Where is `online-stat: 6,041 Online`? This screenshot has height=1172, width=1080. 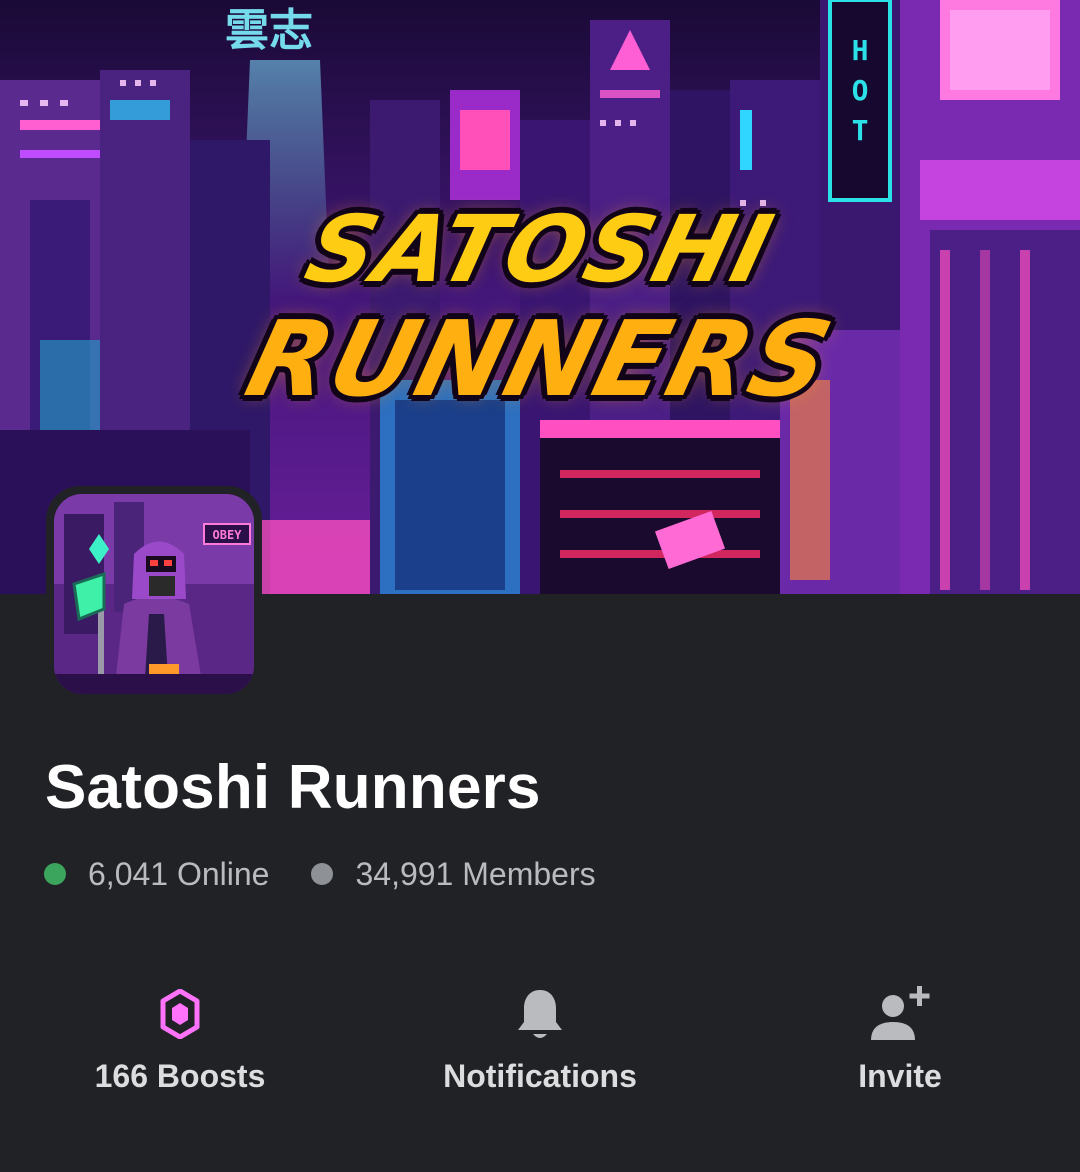
online-stat: 6,041 Online is located at coordinates (156, 874).